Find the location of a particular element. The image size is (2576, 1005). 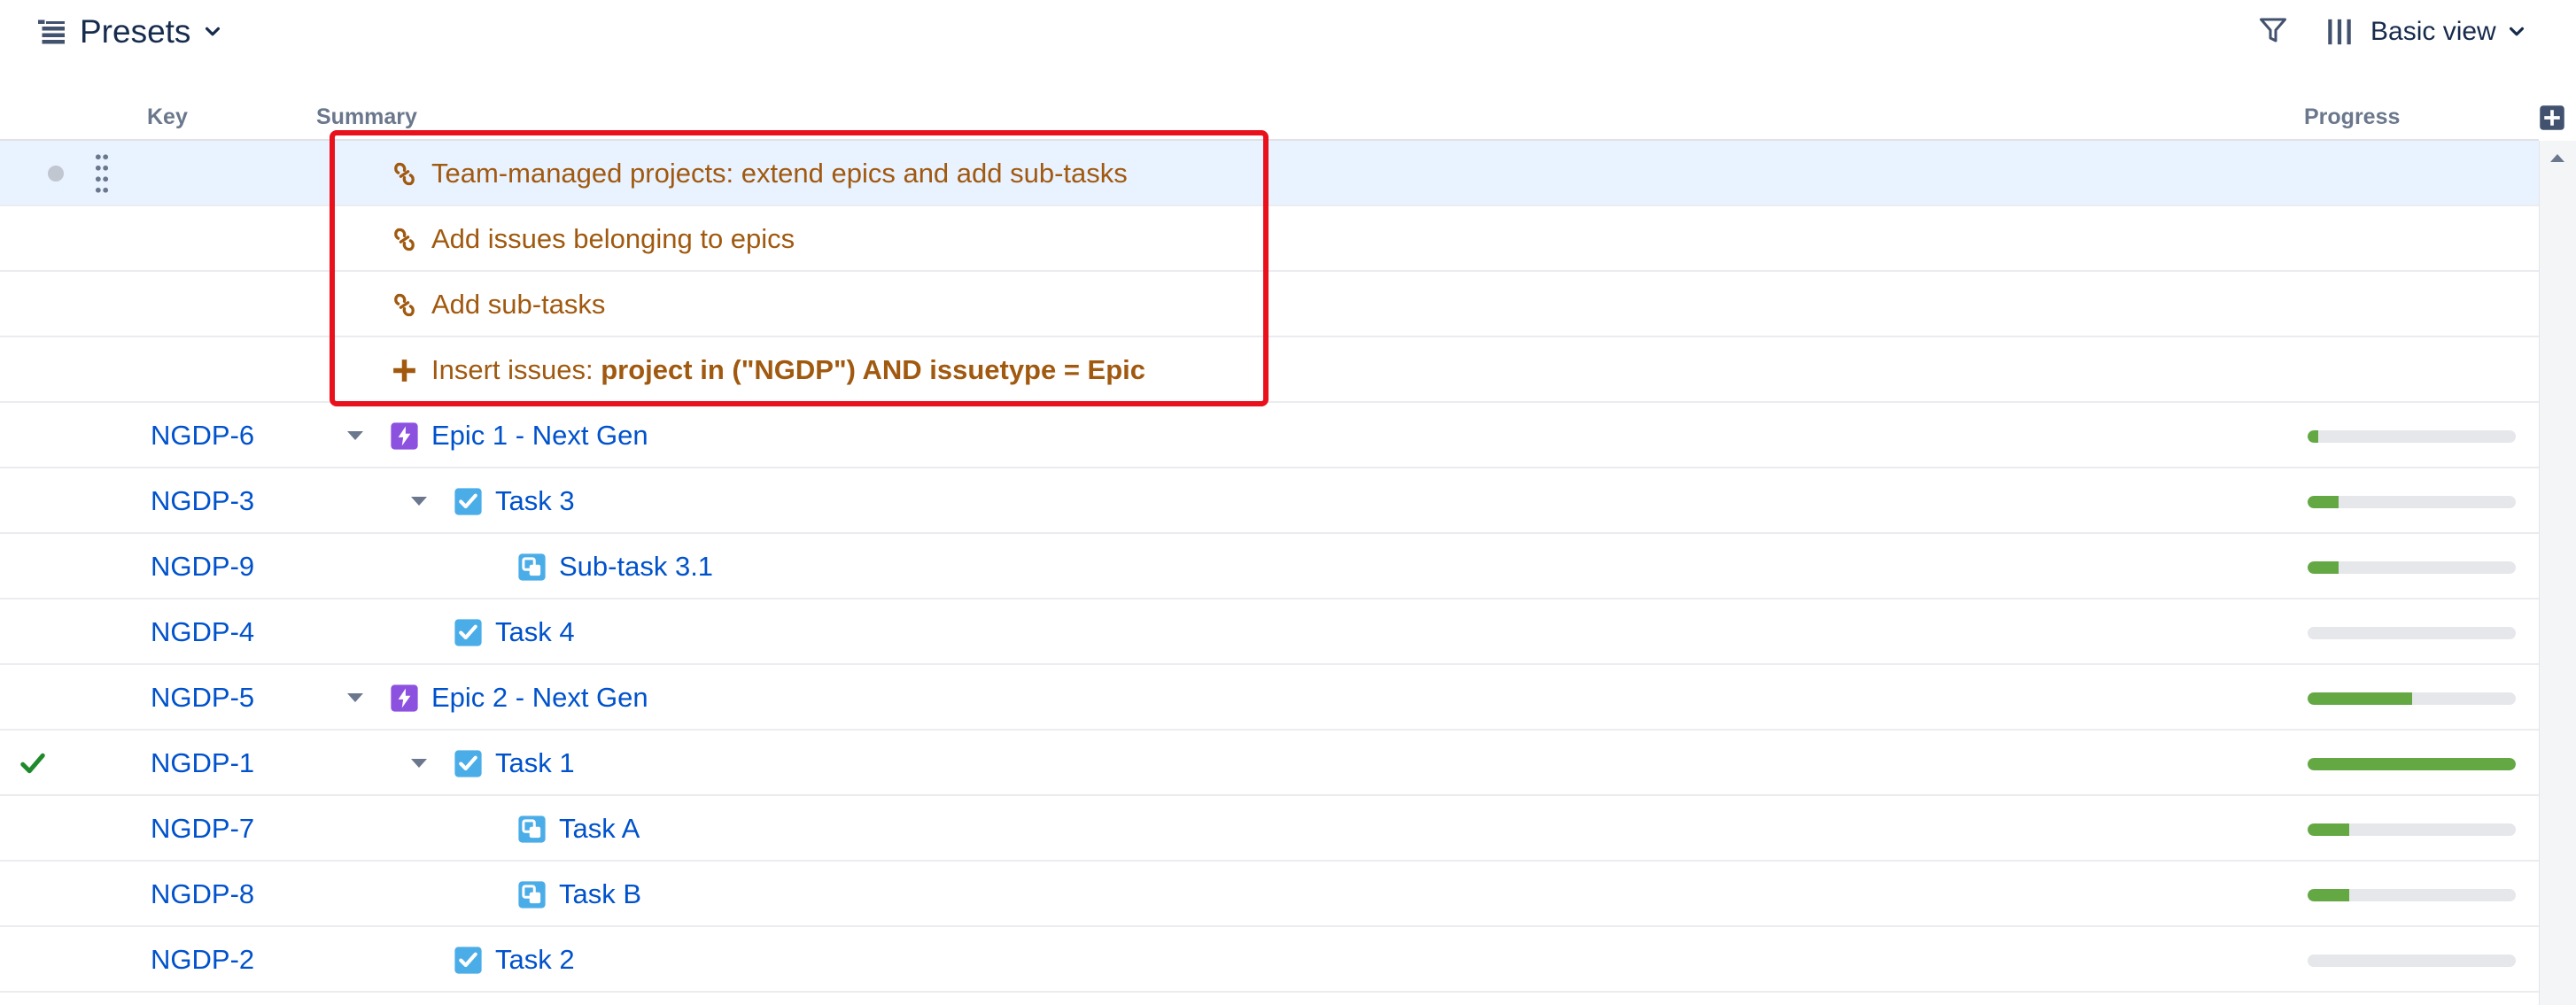

issue-key: NGDP-4 is located at coordinates (202, 632).